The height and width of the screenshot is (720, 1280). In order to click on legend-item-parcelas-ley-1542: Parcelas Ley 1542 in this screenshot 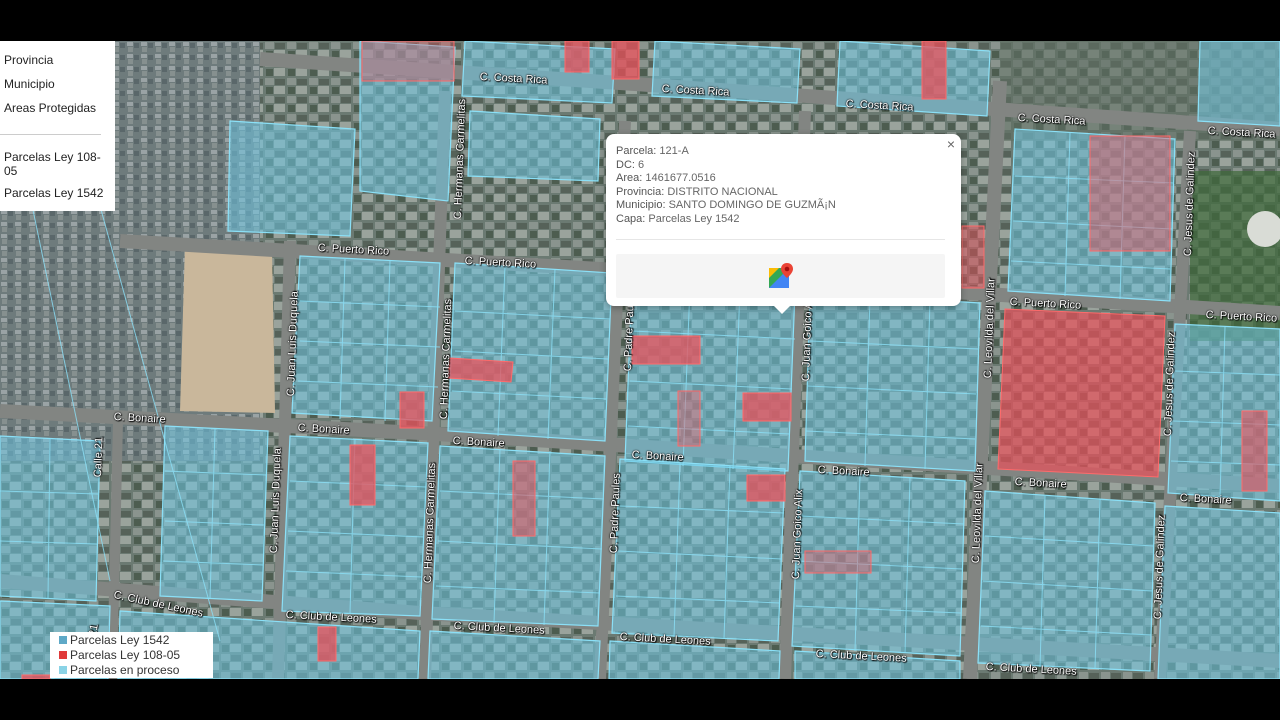, I will do `click(114, 640)`.